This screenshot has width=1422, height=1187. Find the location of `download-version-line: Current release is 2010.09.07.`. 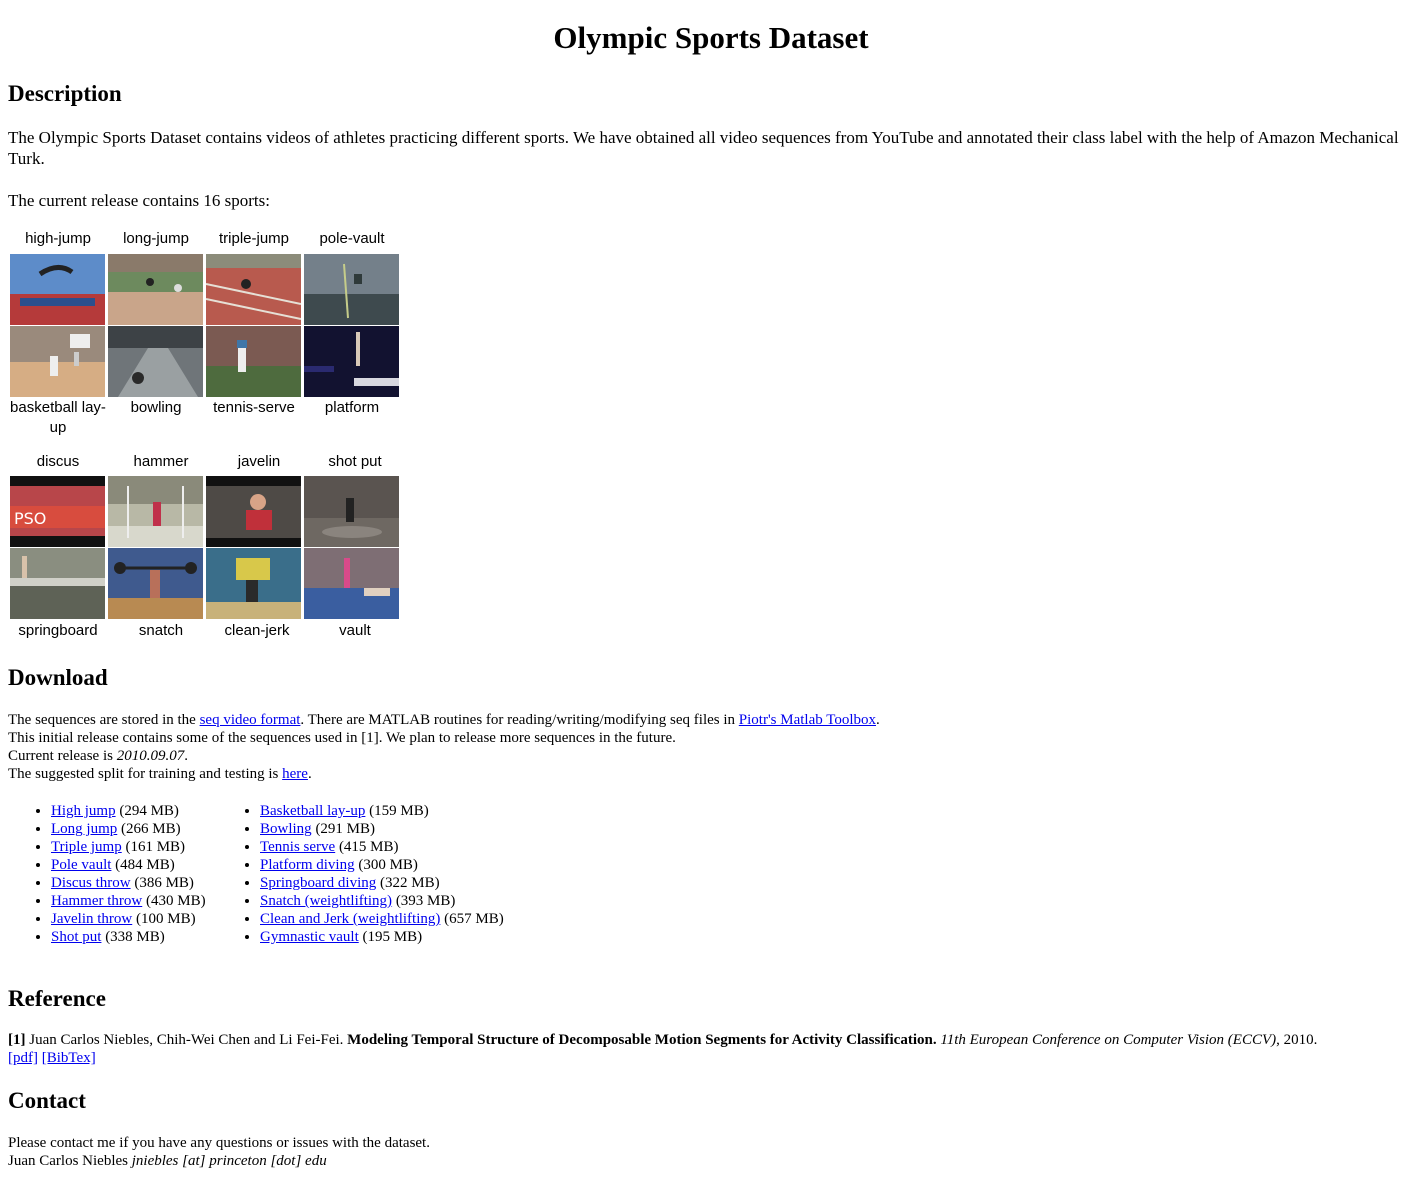

download-version-line: Current release is 2010.09.07. is located at coordinates (711, 756).